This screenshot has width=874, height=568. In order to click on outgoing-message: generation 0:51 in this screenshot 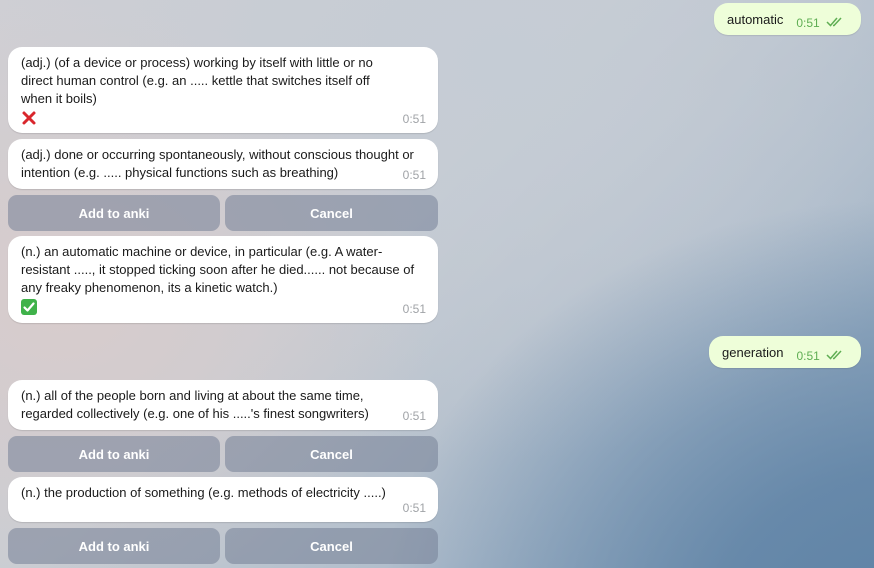, I will do `click(785, 352)`.